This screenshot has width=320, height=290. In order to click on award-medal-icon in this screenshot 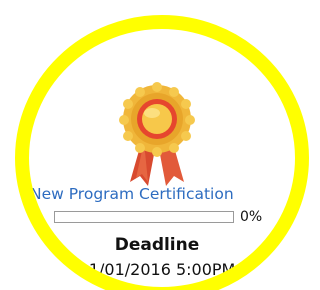, I will do `click(157, 134)`.